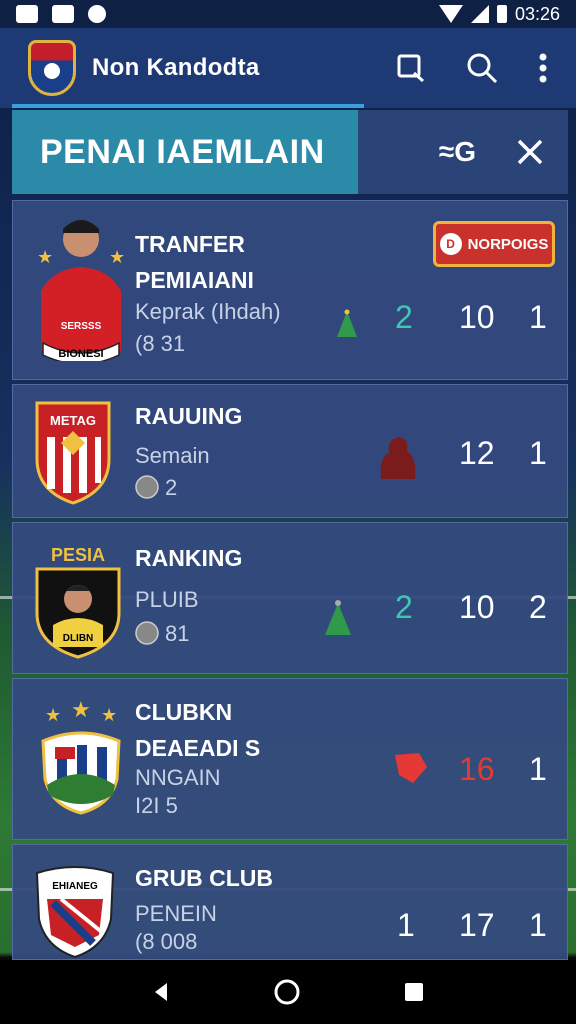 This screenshot has height=1024, width=576. Describe the element at coordinates (185, 152) in the screenshot. I see `panel-title: PENAI IAEMLAIN` at that location.